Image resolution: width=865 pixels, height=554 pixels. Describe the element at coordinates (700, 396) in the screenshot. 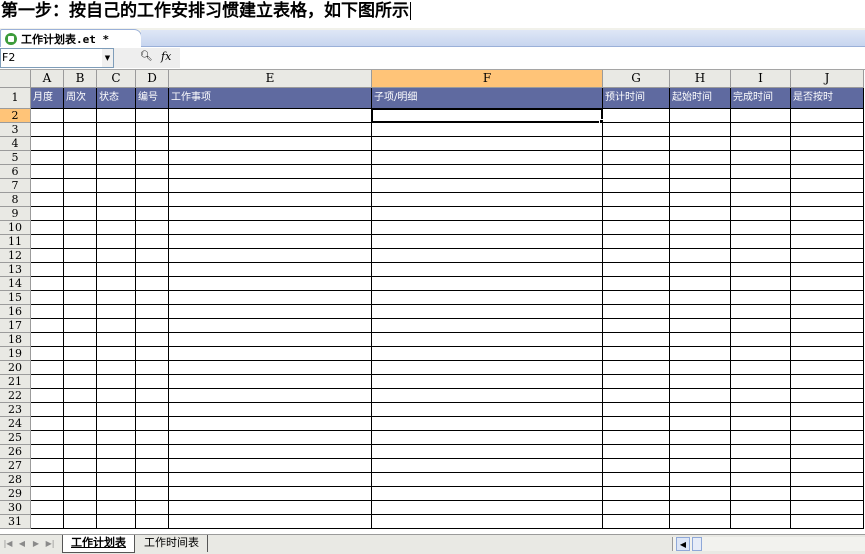

I see `cell-h22` at that location.